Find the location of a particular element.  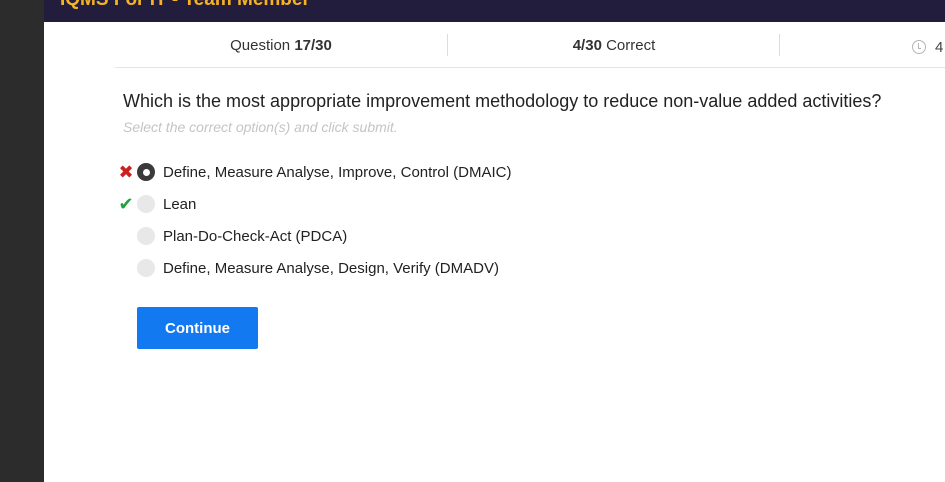

header-bar: IQMS For IT - Team Member is located at coordinates (494, 11).